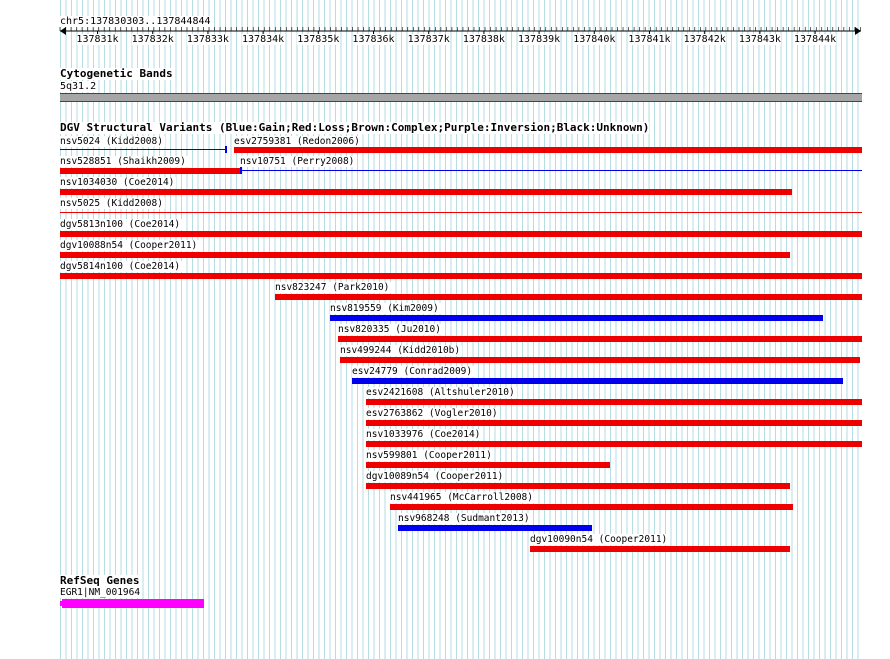 The width and height of the screenshot is (890, 659). I want to click on variant-nsv599801, so click(488, 465).